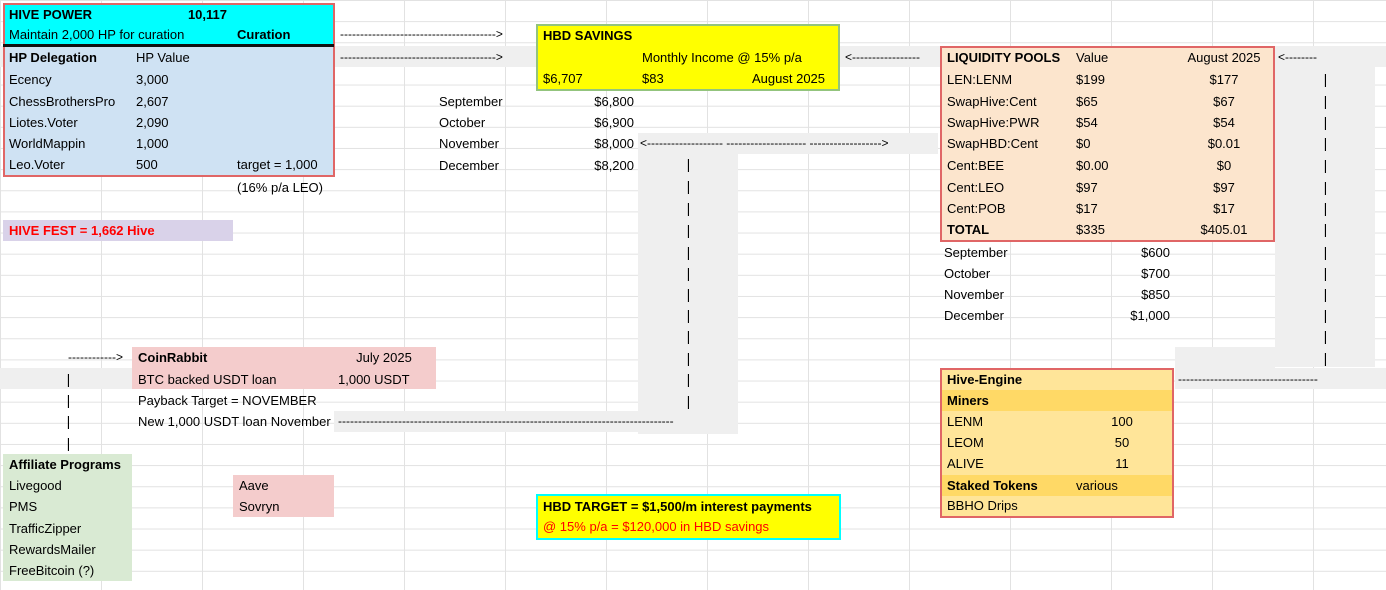  Describe the element at coordinates (993, 143) in the screenshot. I see `pool-name: SwapHBD:Cent` at that location.